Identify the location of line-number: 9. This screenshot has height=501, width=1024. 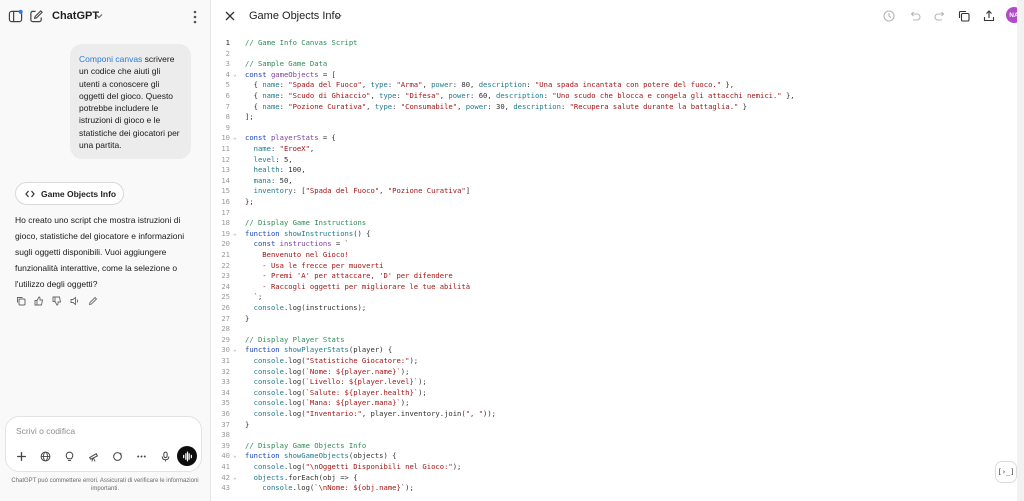
(227, 127).